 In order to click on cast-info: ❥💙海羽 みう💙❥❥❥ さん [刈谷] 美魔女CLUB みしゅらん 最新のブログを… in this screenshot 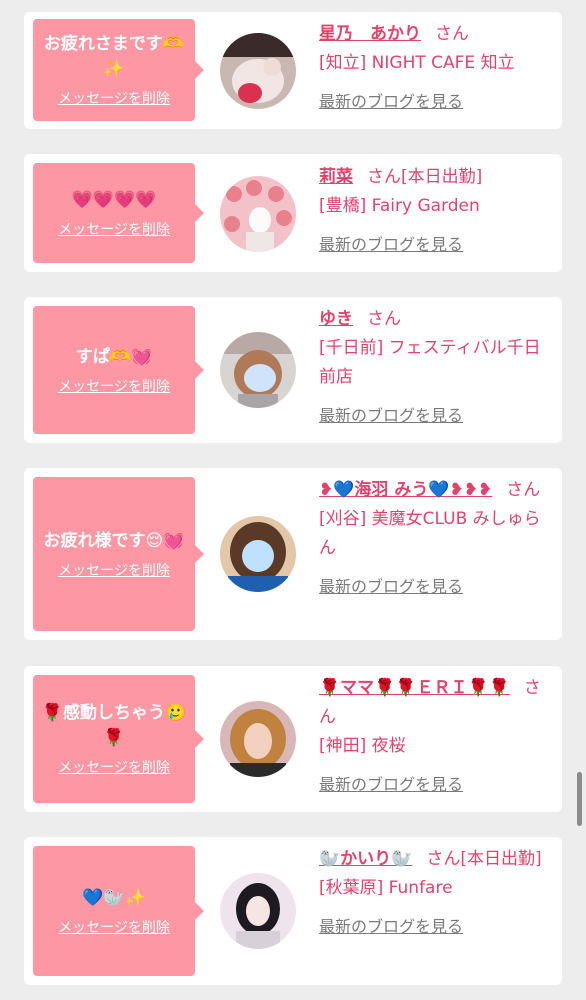, I will do `click(433, 539)`.